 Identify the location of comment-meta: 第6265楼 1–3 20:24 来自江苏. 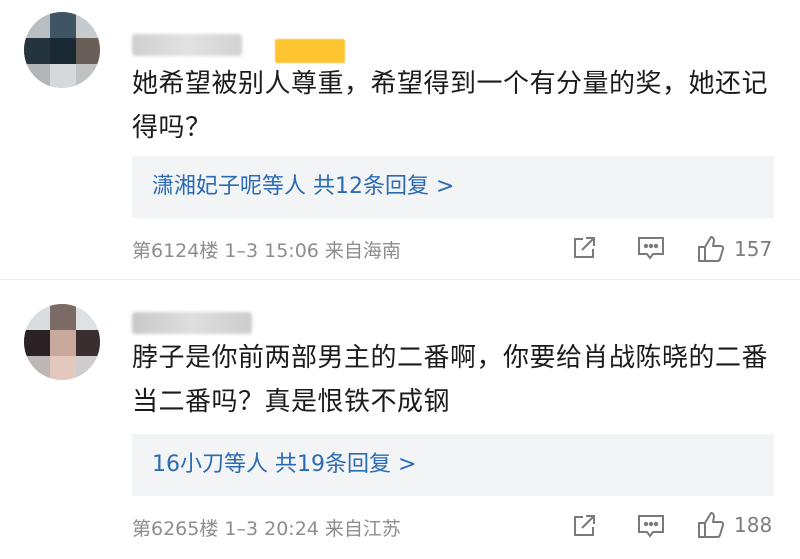
(266, 529).